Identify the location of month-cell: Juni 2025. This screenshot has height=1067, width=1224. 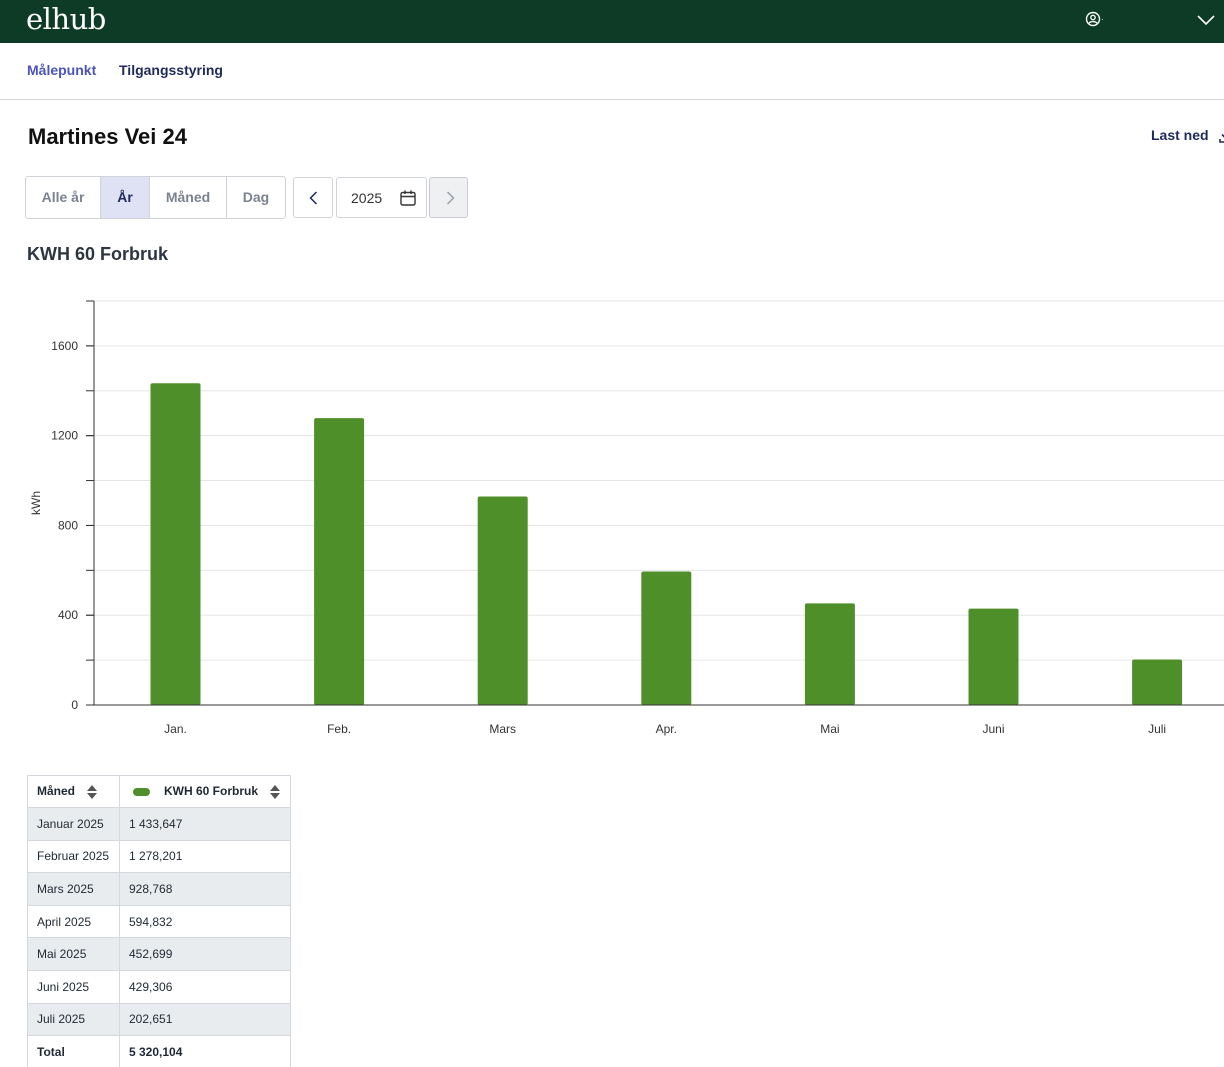
(73, 986).